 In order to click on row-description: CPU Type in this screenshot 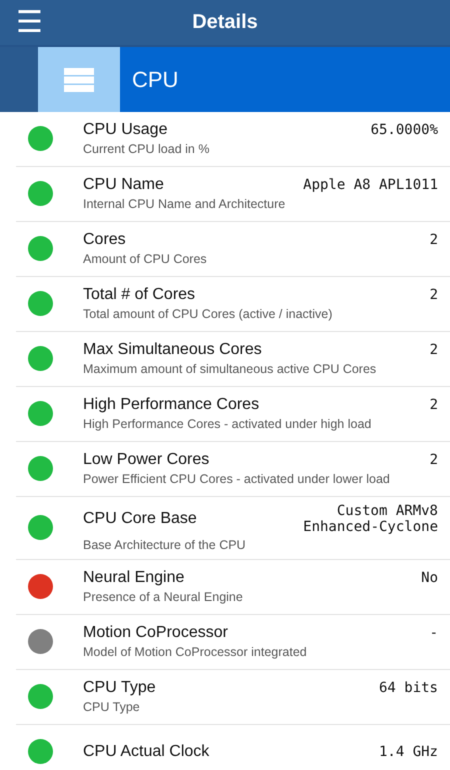, I will do `click(112, 707)`.